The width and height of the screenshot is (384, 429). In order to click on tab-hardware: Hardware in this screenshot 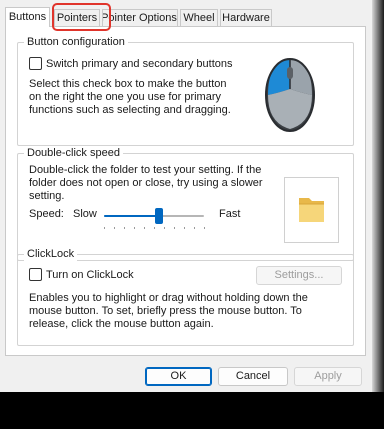, I will do `click(246, 17)`.